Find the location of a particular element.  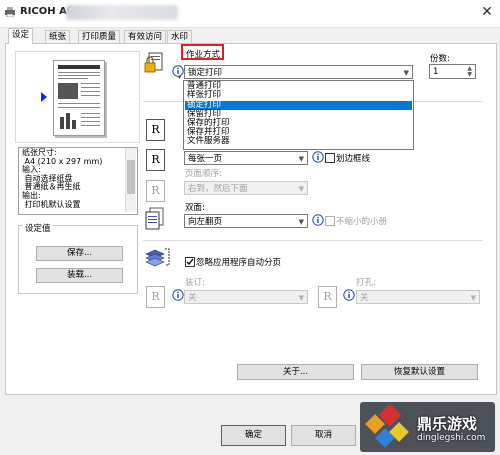

page-order-select: 右到，然后下面 ▼ is located at coordinates (246, 188).